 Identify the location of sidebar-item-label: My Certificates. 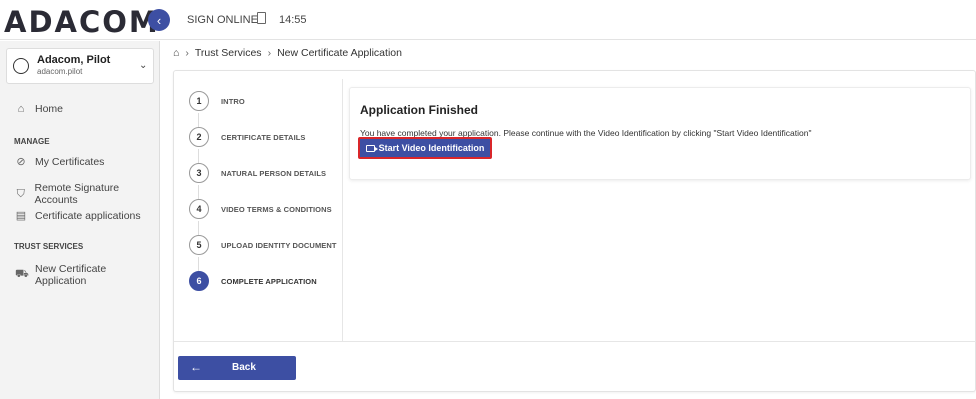
(70, 161).